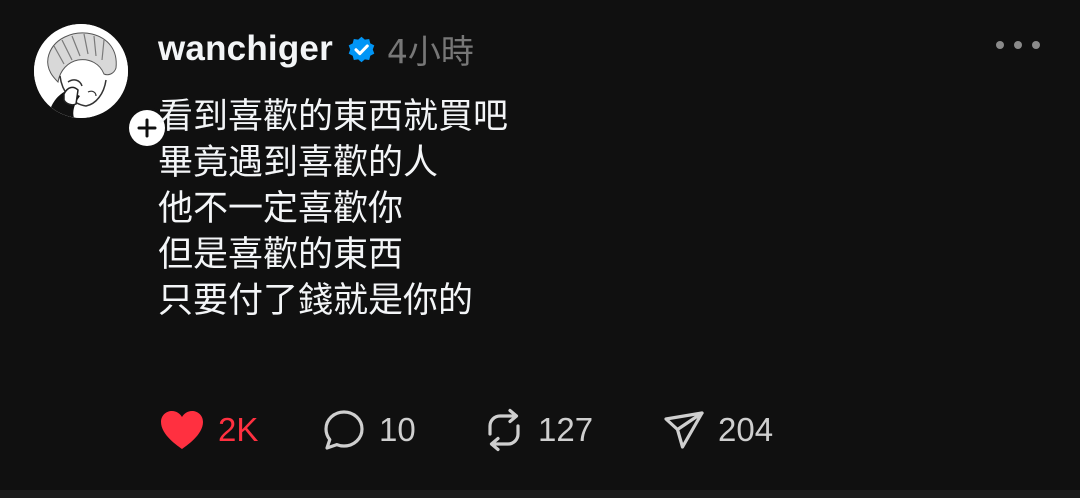 This screenshot has width=1080, height=498. I want to click on like-count: 2K, so click(238, 429).